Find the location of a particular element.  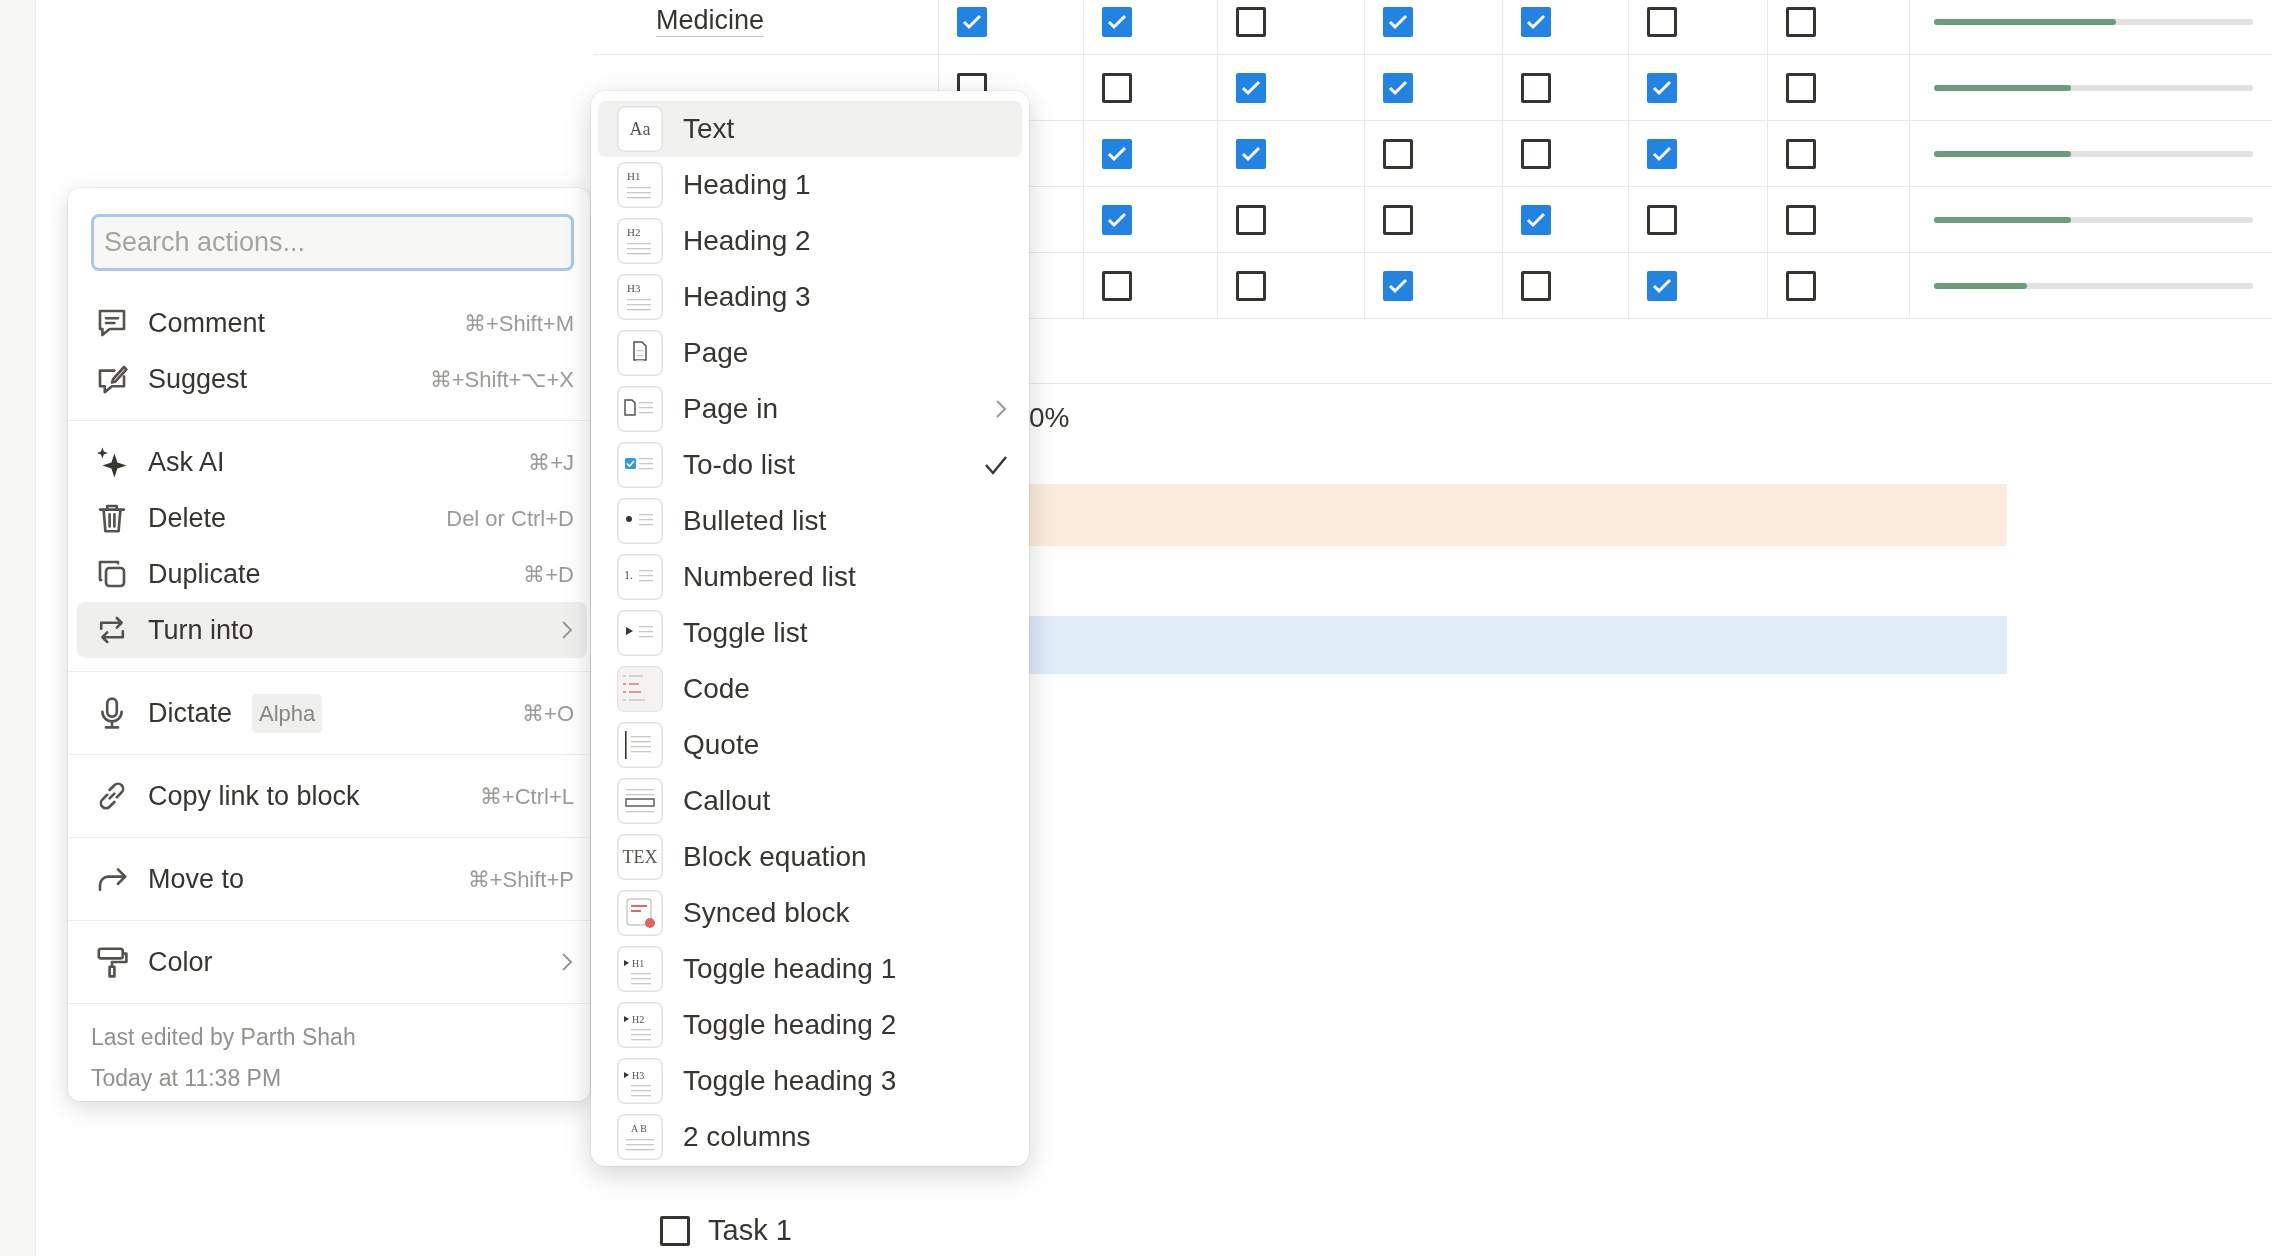

menu-item: H3 Heading 3 is located at coordinates (810, 297).